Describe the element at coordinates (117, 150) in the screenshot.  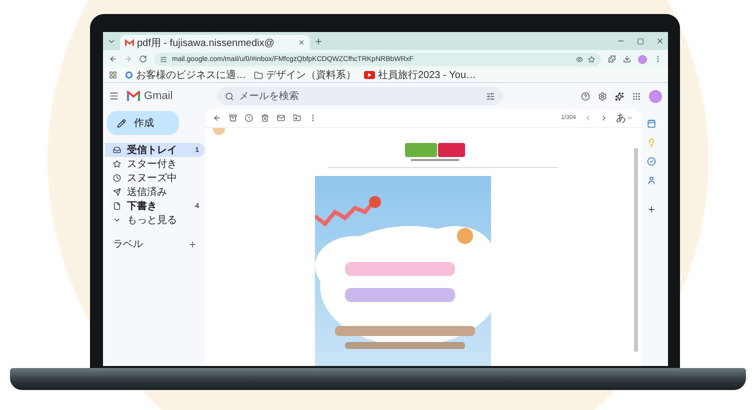
I see `inbox-icon` at that location.